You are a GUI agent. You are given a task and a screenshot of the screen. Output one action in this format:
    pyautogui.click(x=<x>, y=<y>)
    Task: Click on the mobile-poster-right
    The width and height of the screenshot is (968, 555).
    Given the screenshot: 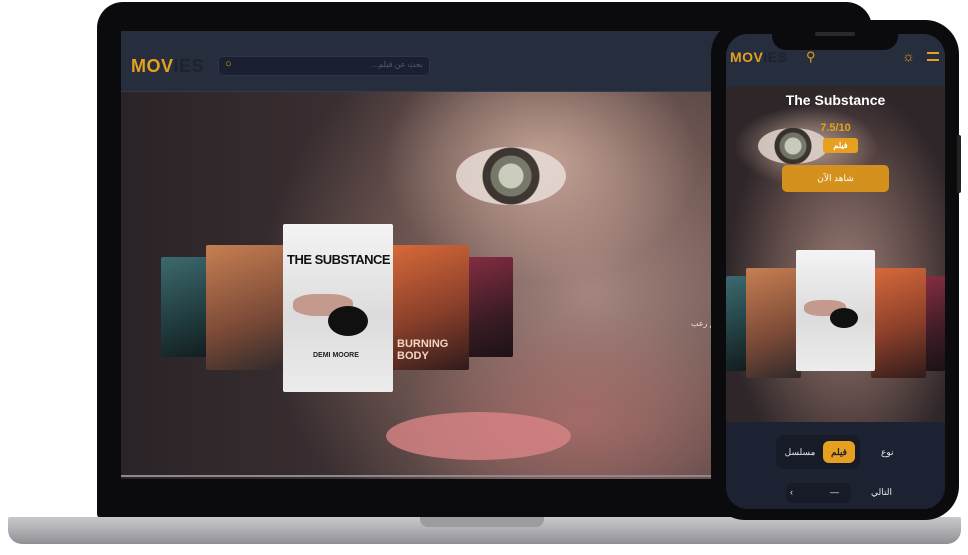 What is the action you would take?
    pyautogui.click(x=898, y=323)
    